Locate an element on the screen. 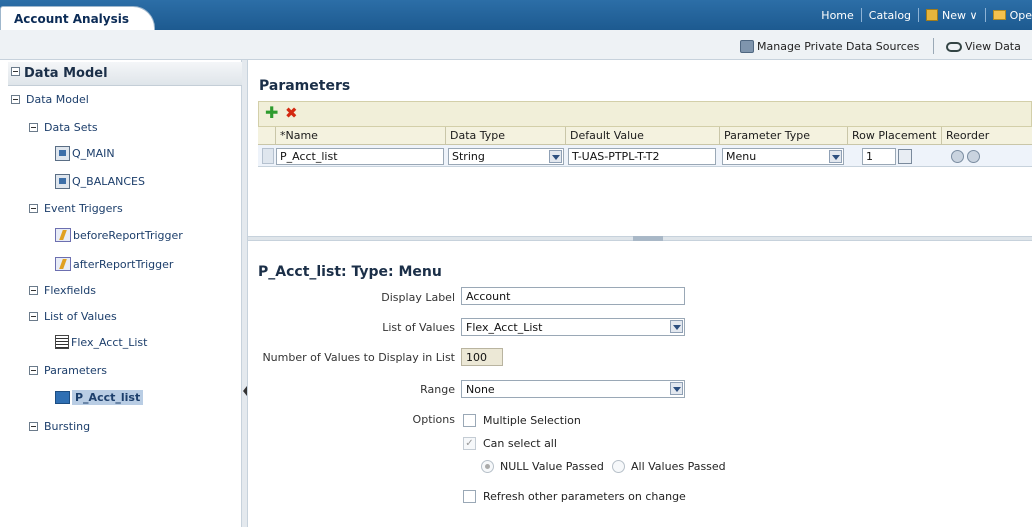 The image size is (1032, 527). tree-item-before-report-trigger: beforeReportTrigger is located at coordinates (119, 235).